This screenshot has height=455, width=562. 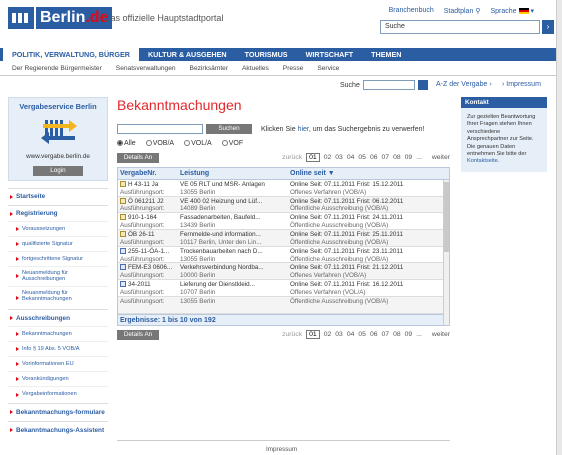 What do you see at coordinates (232, 143) in the screenshot?
I see `radio-vof: VOF` at bounding box center [232, 143].